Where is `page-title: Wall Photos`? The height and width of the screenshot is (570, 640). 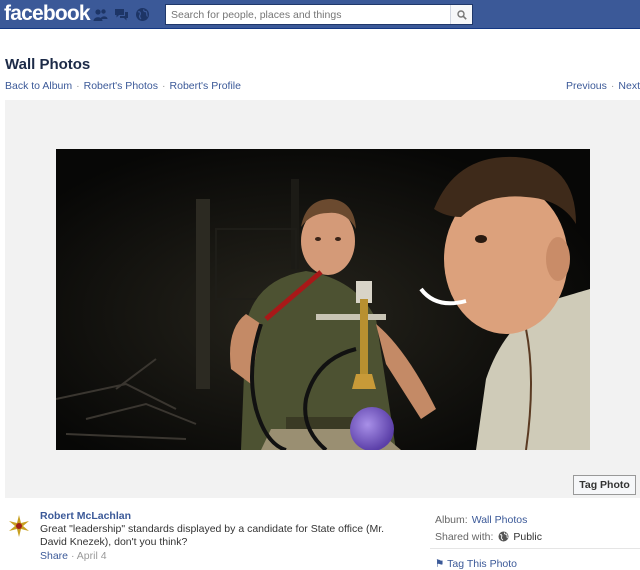 page-title: Wall Photos is located at coordinates (48, 64).